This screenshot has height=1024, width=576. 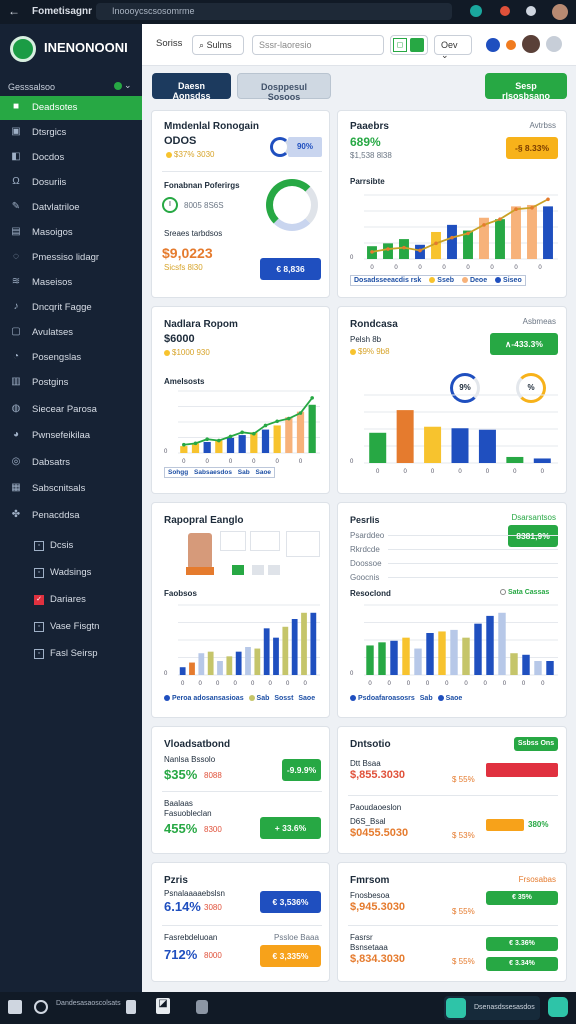 I want to click on user-menu-button: Oev ⌄, so click(x=453, y=47).